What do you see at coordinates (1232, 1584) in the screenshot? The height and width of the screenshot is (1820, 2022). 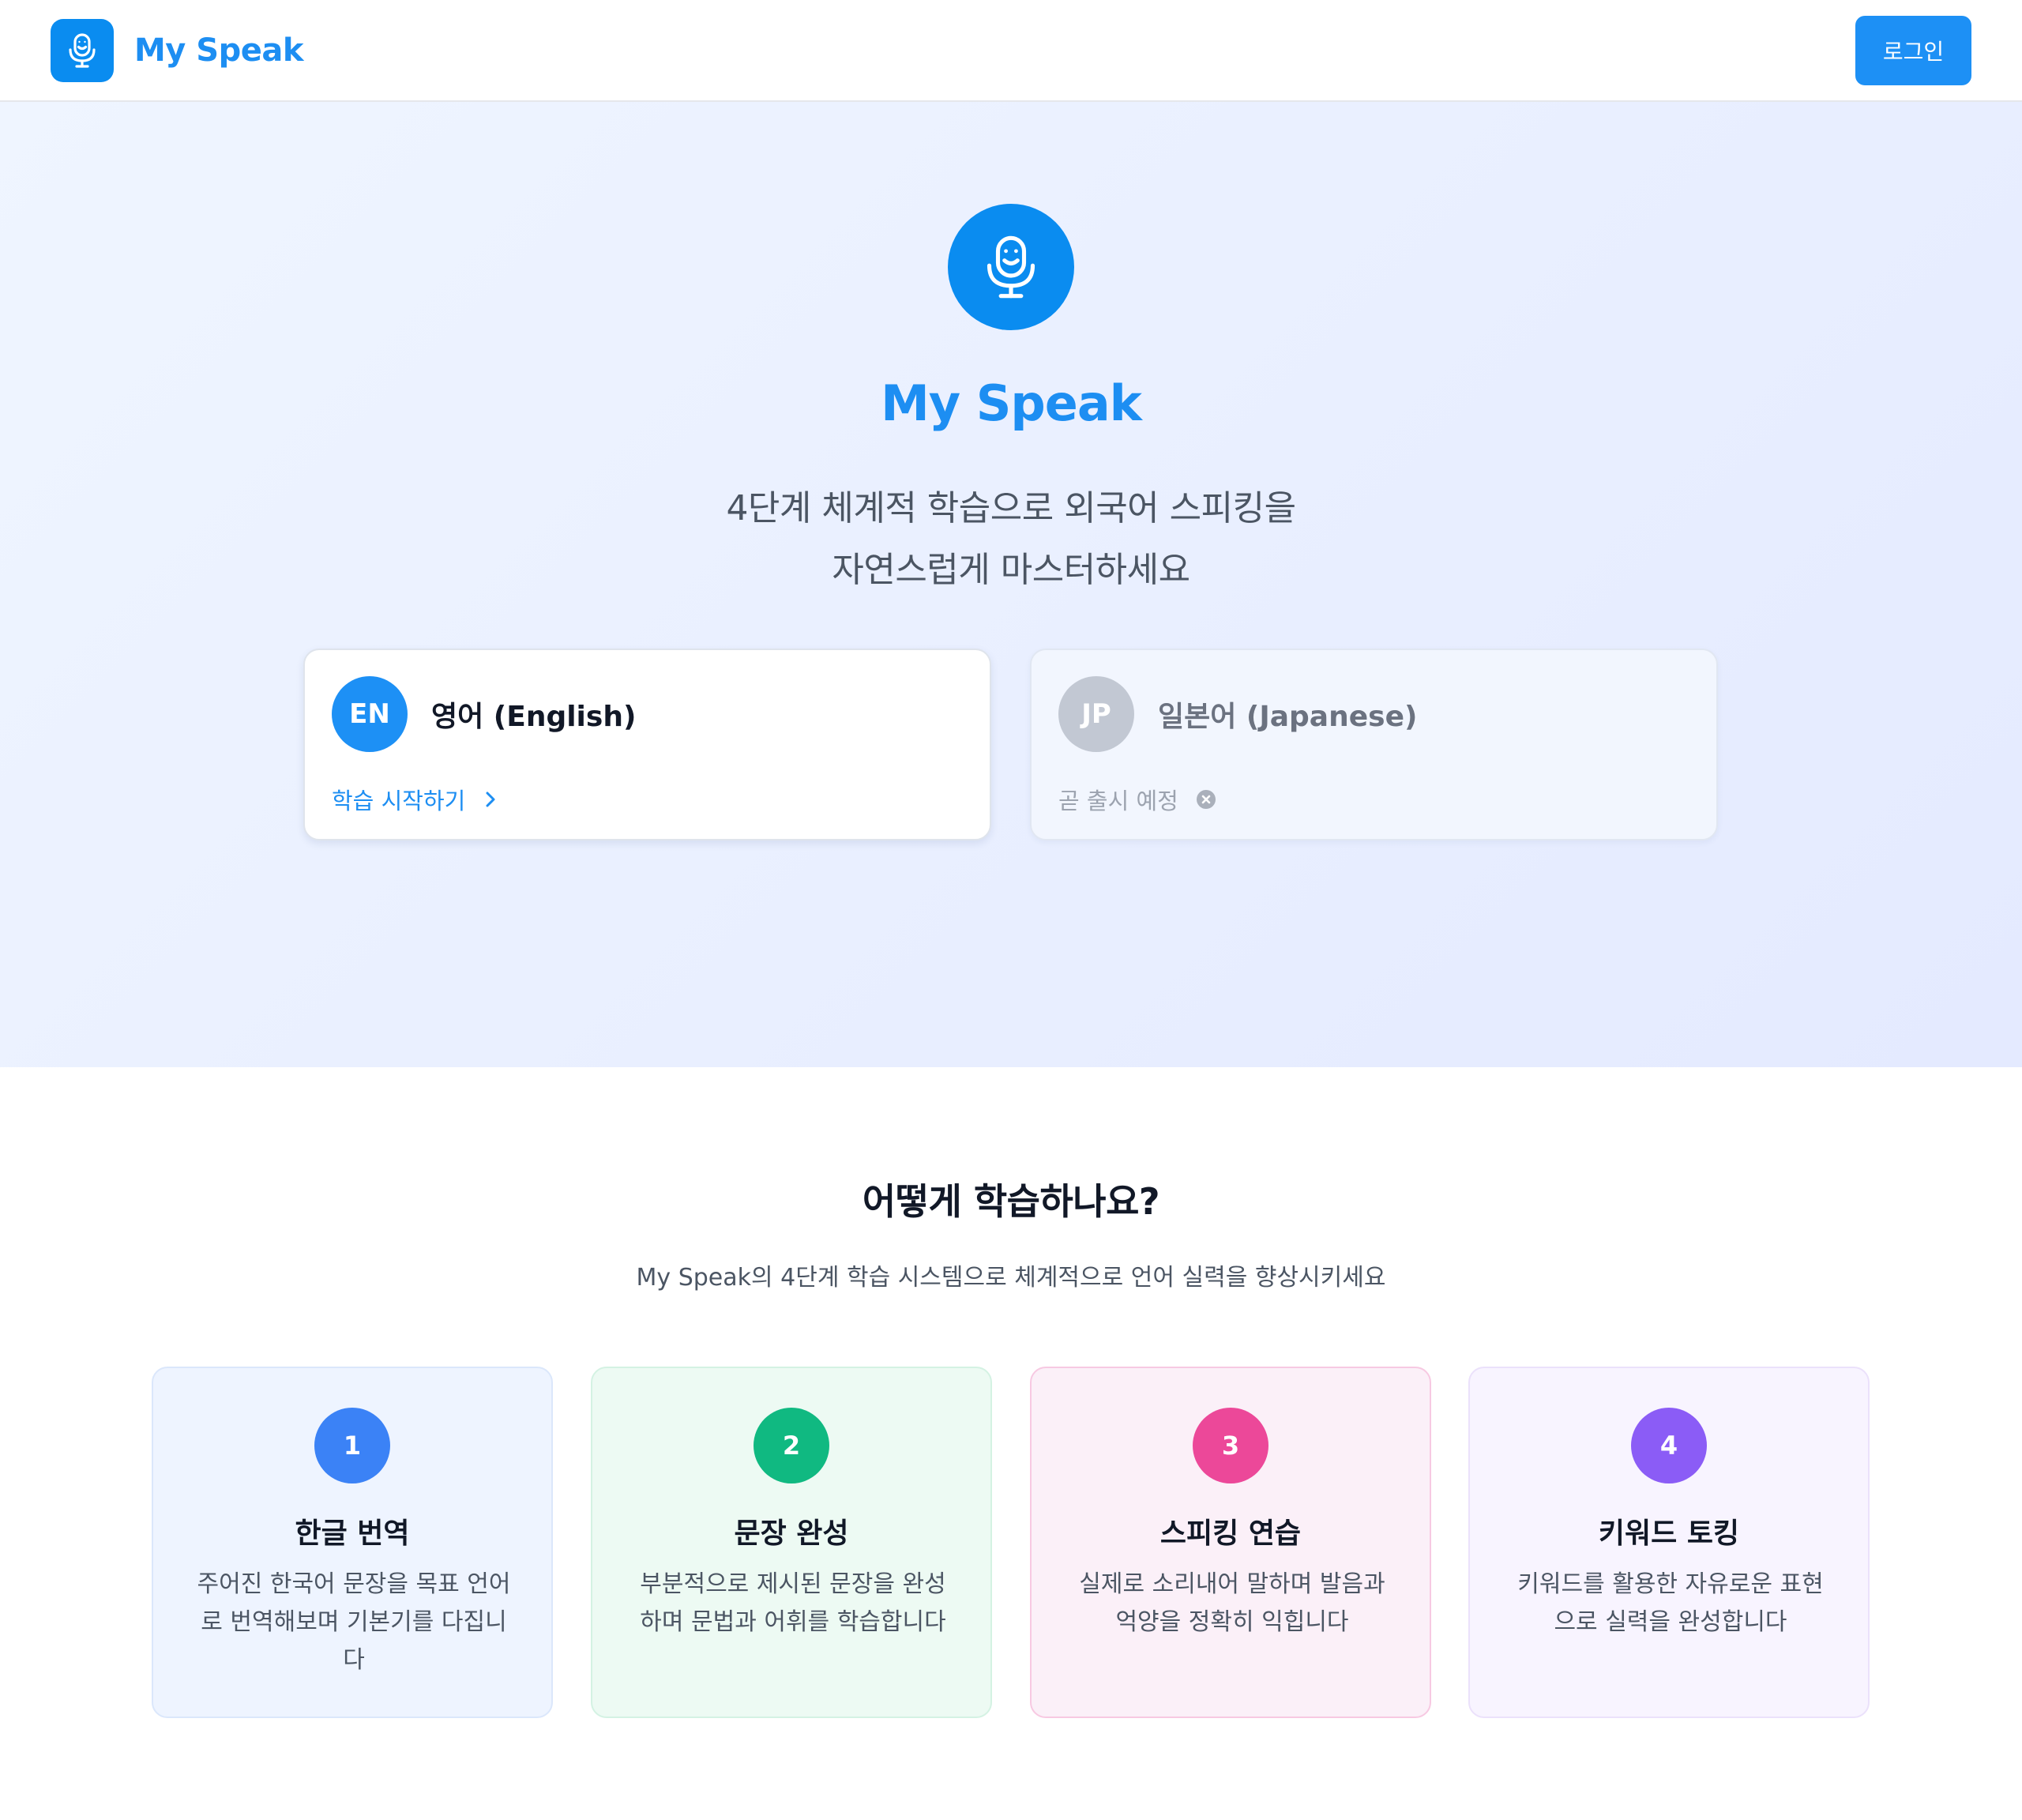 I see `step-description-line: 실제로 소리내어 말하며 발음과` at bounding box center [1232, 1584].